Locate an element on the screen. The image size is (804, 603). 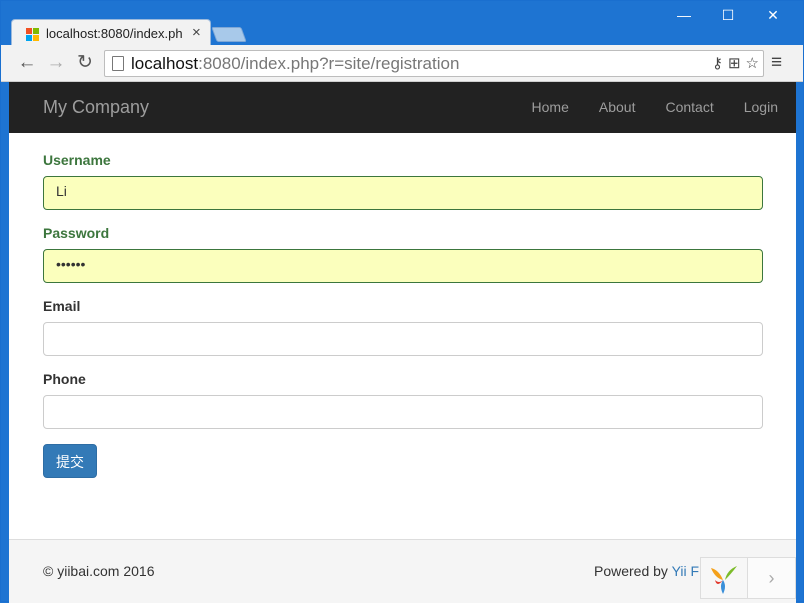
nav-links: Home About Contact Login is located at coordinates (640, 107).